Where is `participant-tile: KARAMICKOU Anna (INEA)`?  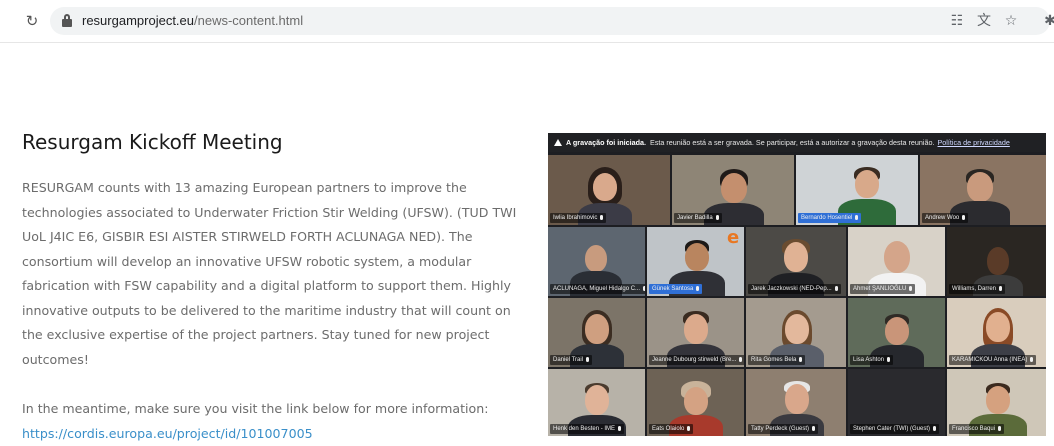
participant-tile: KARAMICKOU Anna (INEA) is located at coordinates (996, 332).